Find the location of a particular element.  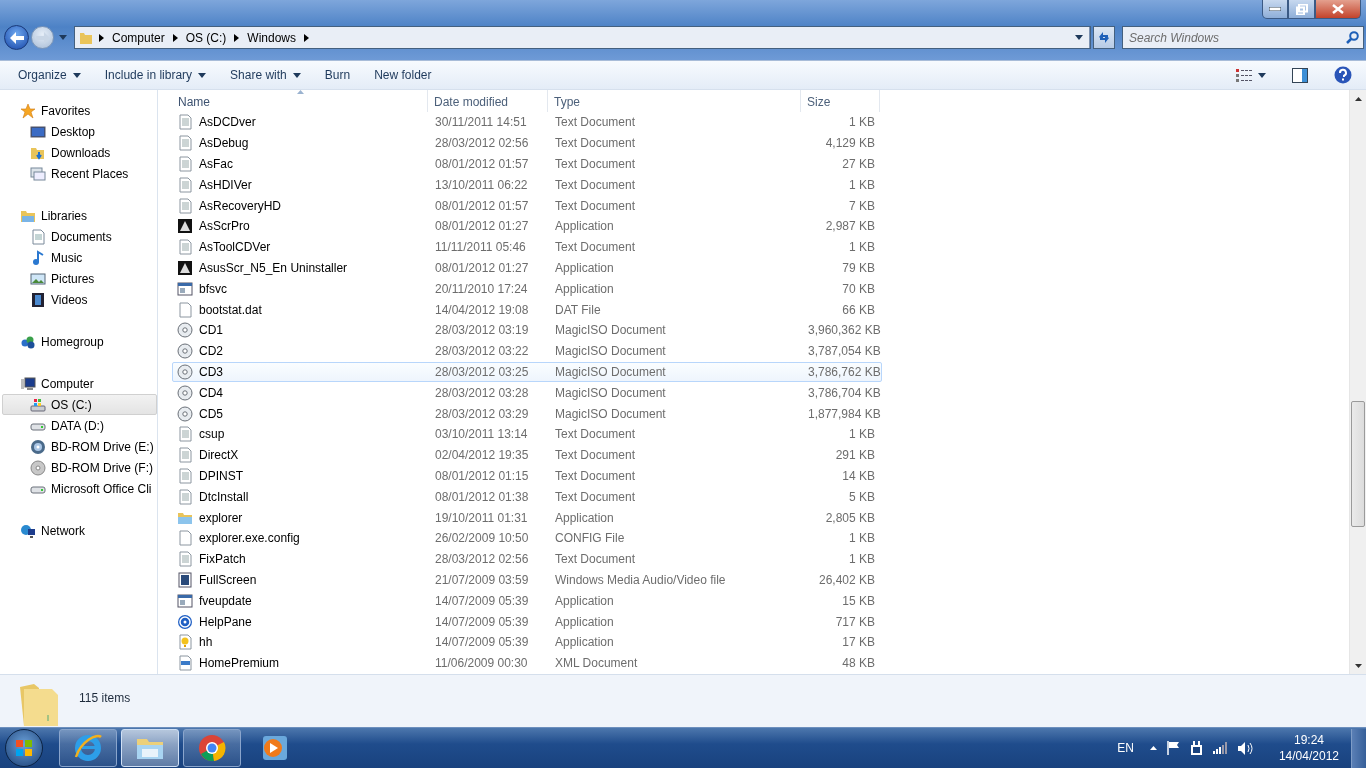

size-cell-text: 17 KB is located at coordinates (858, 642).